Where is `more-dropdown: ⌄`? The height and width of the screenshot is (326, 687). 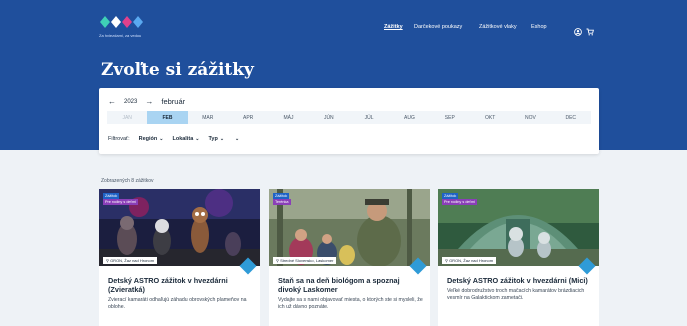 more-dropdown: ⌄ is located at coordinates (236, 139).